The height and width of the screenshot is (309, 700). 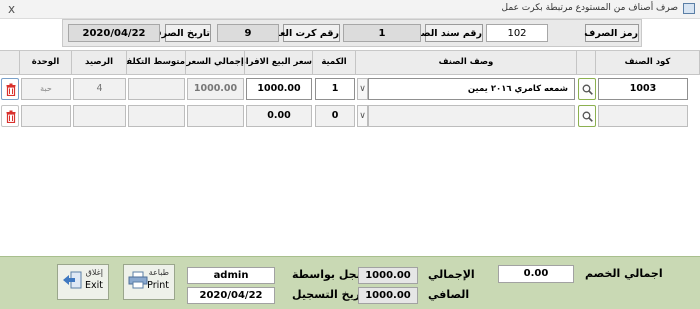 What do you see at coordinates (11, 9) in the screenshot?
I see `close-icon: x` at bounding box center [11, 9].